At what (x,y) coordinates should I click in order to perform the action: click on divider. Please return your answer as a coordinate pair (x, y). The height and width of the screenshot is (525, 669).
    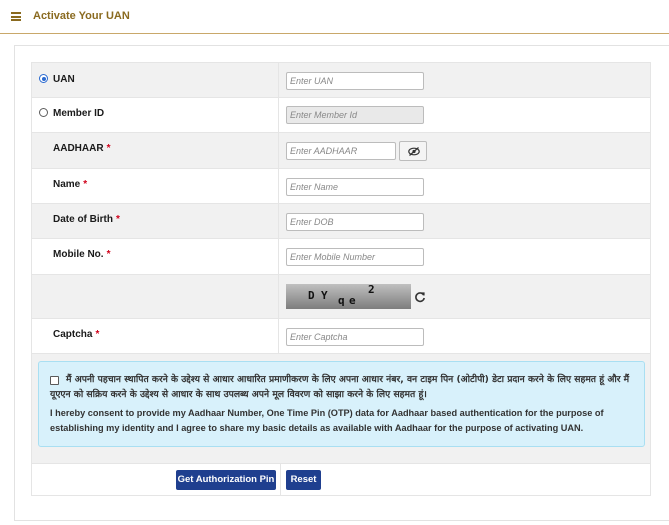
    Looking at the image, I should click on (280, 479).